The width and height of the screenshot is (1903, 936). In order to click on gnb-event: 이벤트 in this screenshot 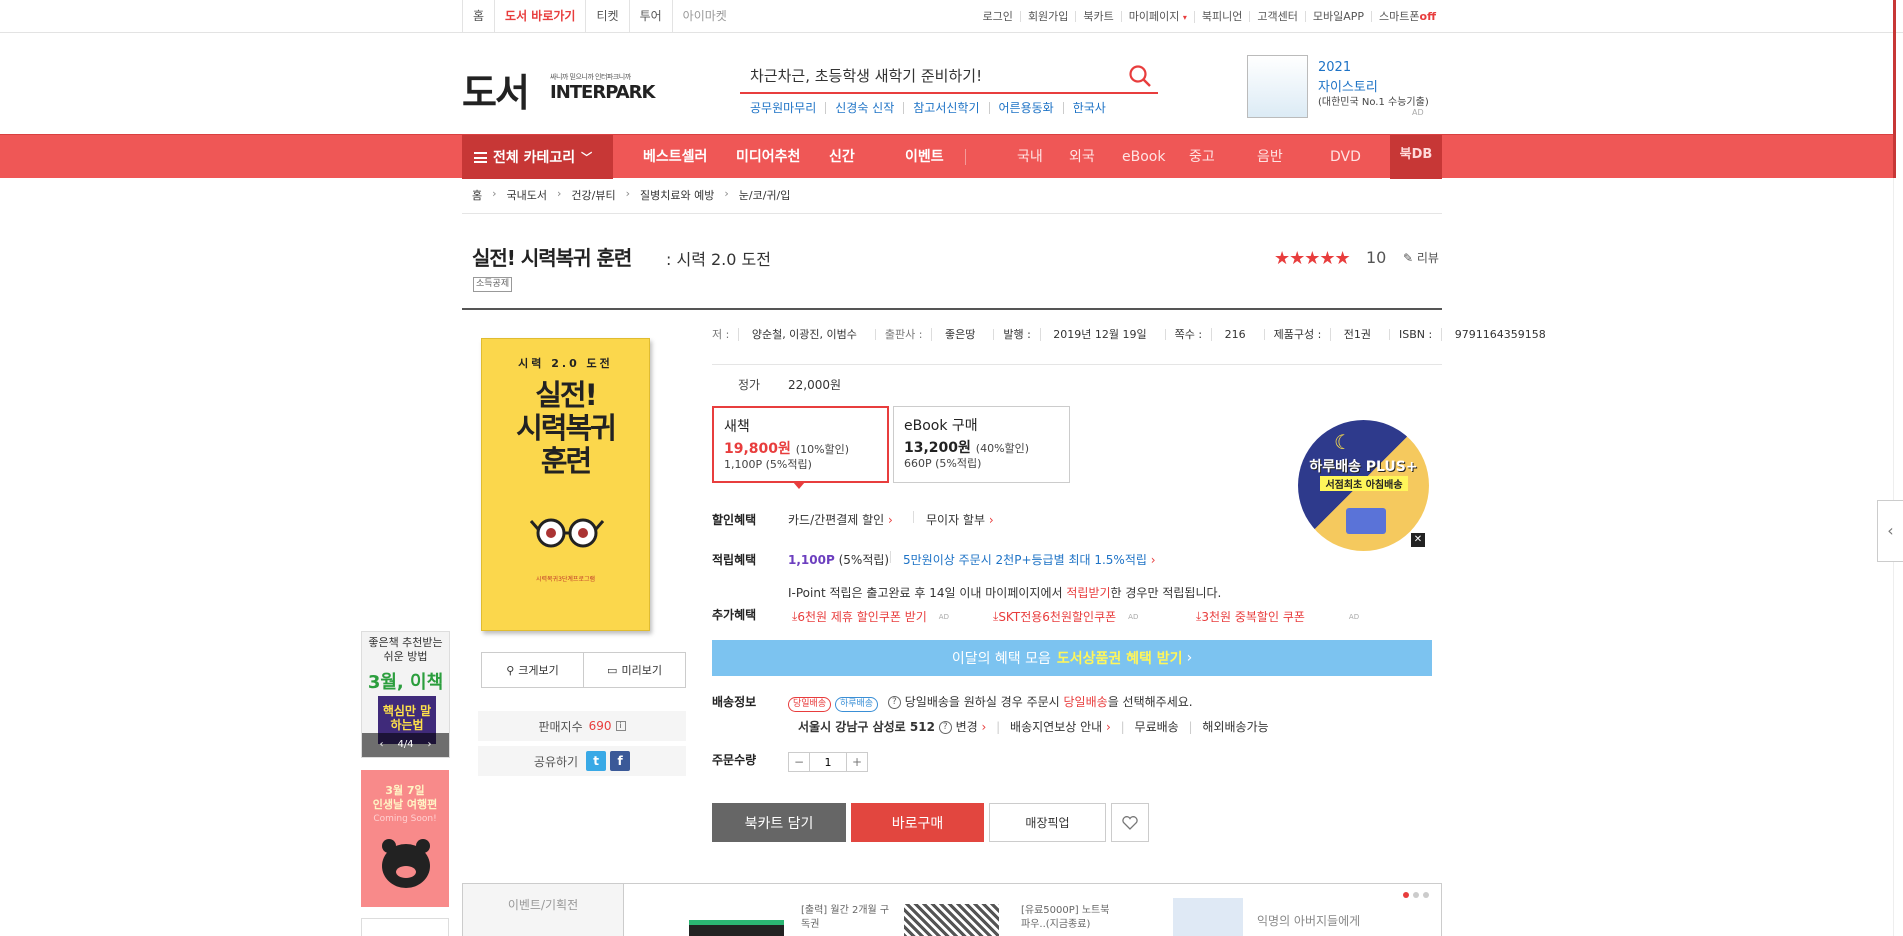, I will do `click(924, 157)`.